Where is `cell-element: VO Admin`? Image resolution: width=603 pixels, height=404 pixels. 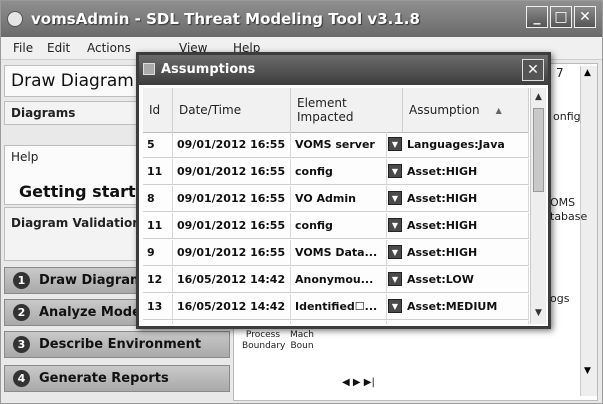 cell-element: VO Admin is located at coordinates (339, 198).